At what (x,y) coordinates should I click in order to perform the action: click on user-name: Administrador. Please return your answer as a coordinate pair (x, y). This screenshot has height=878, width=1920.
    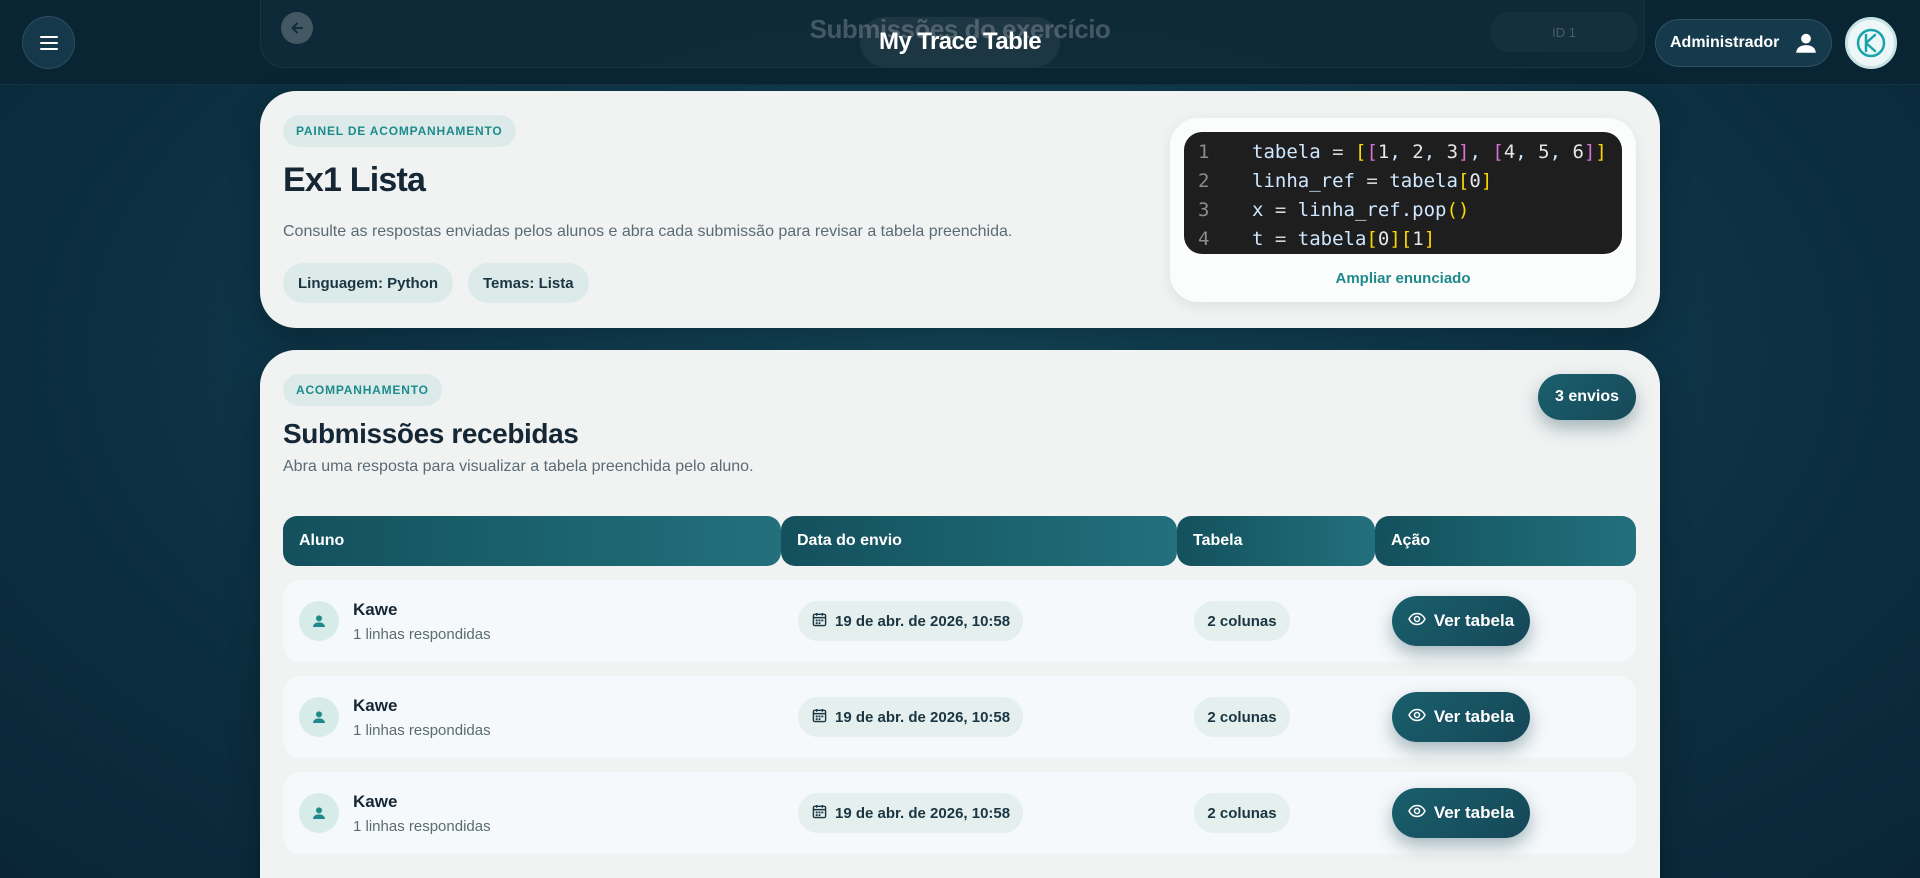
    Looking at the image, I should click on (1725, 42).